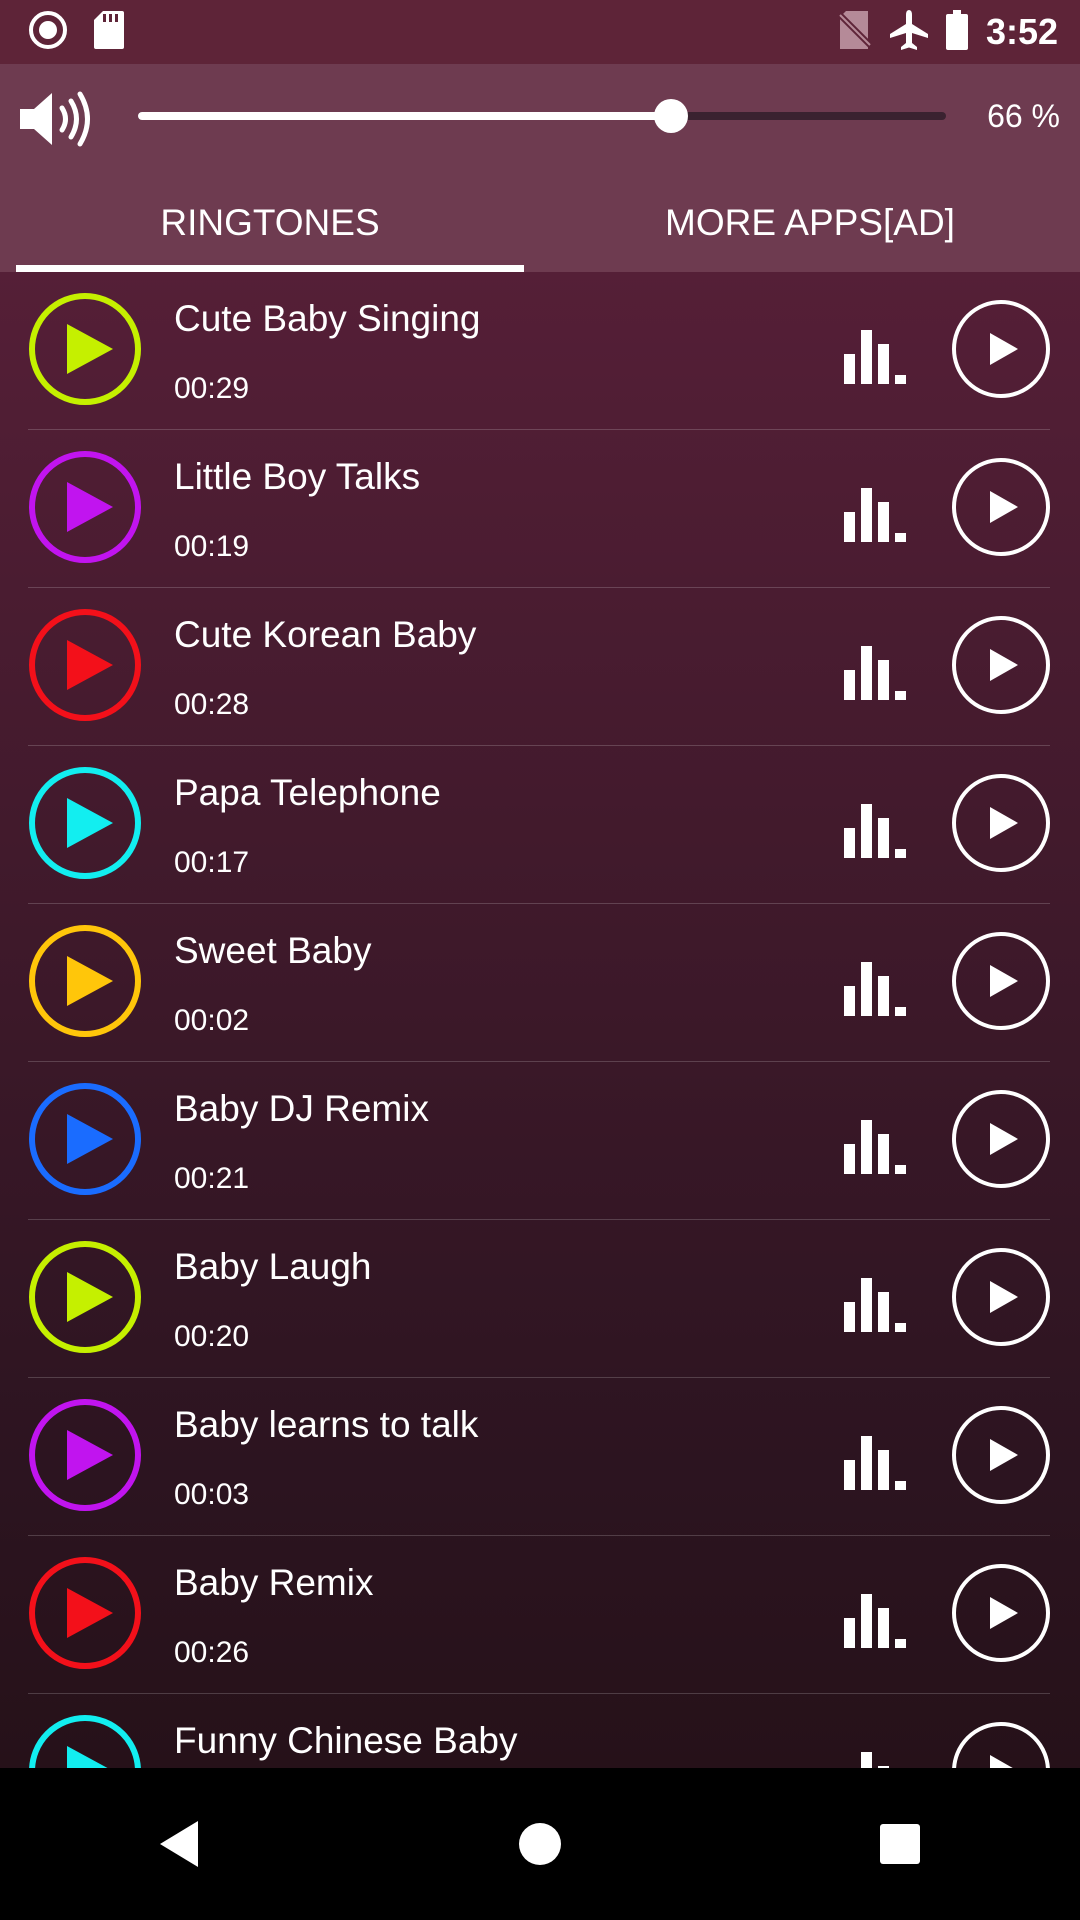  I want to click on ringtone-row: Papa Telephone 00:17, so click(540, 825).